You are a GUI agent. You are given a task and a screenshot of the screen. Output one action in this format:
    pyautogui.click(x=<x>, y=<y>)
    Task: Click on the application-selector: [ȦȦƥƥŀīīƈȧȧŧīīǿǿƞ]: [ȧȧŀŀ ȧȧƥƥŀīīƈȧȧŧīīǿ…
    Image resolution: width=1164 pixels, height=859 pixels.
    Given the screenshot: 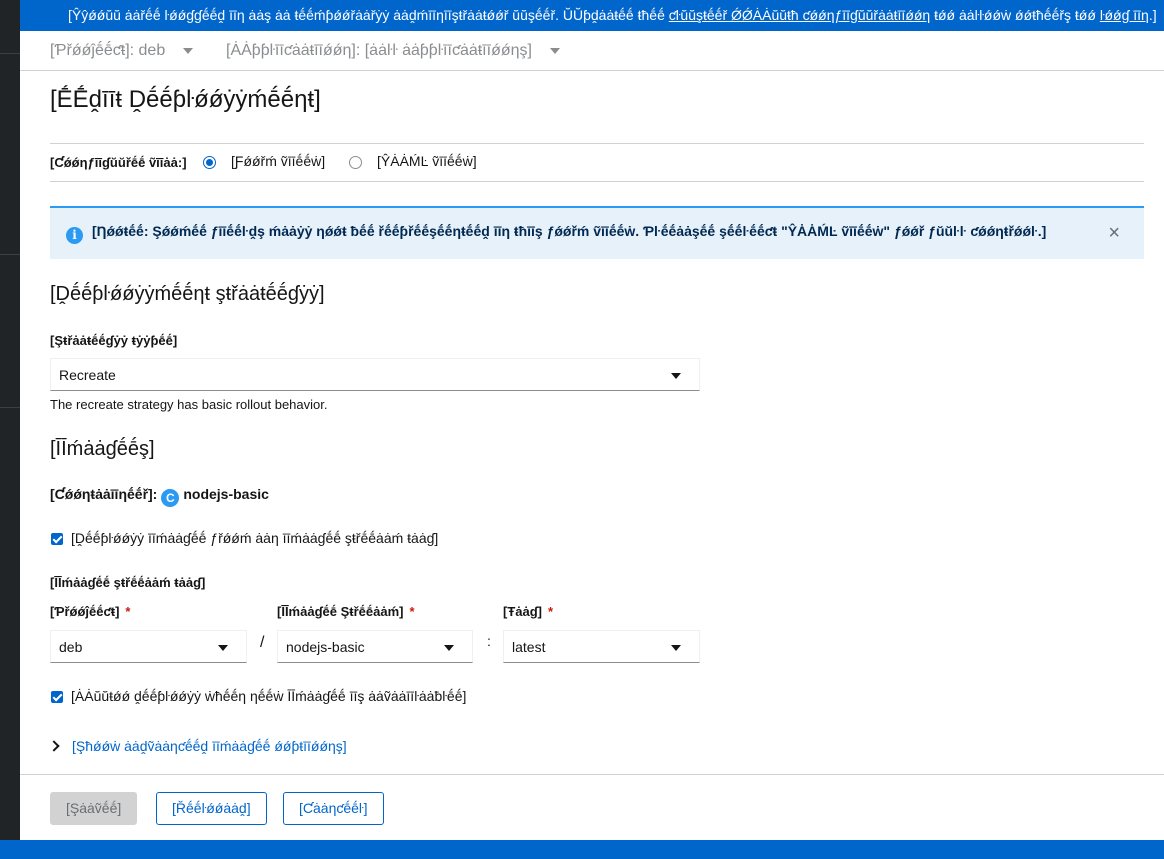 What is the action you would take?
    pyautogui.click(x=393, y=51)
    